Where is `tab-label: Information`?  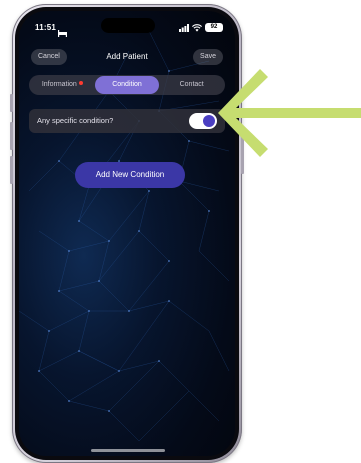 tab-label: Information is located at coordinates (59, 84).